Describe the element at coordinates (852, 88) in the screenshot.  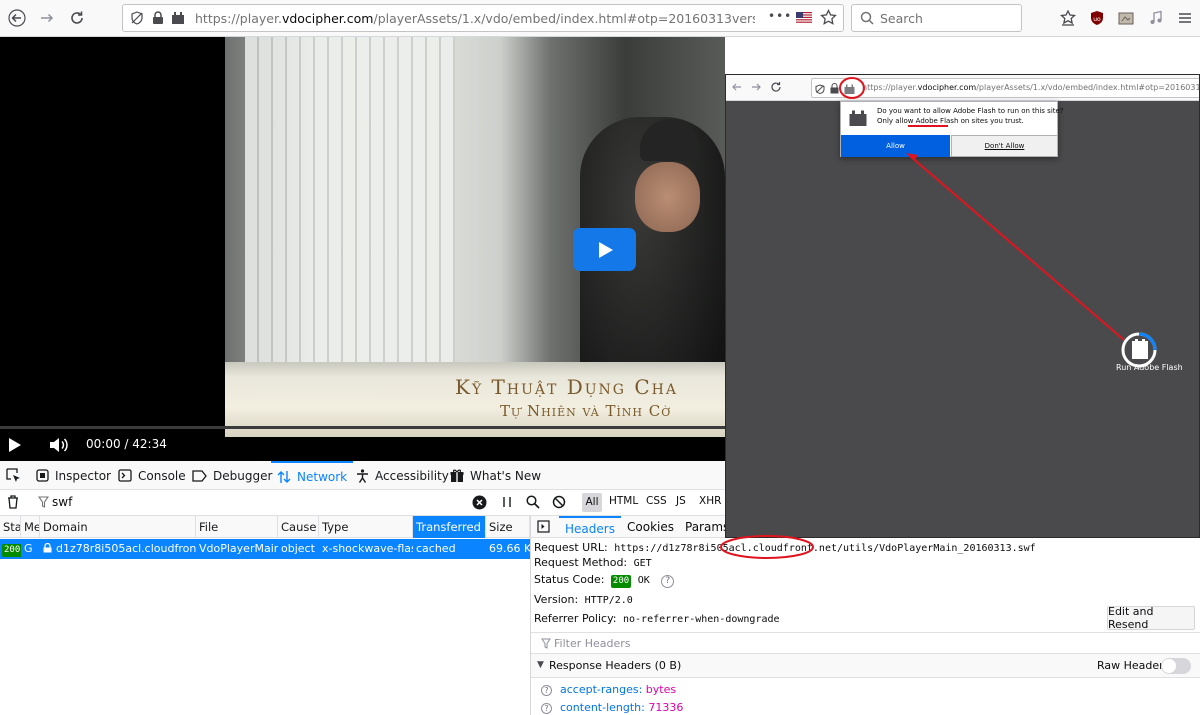
I see `plugin-icon-annotation-circle` at that location.